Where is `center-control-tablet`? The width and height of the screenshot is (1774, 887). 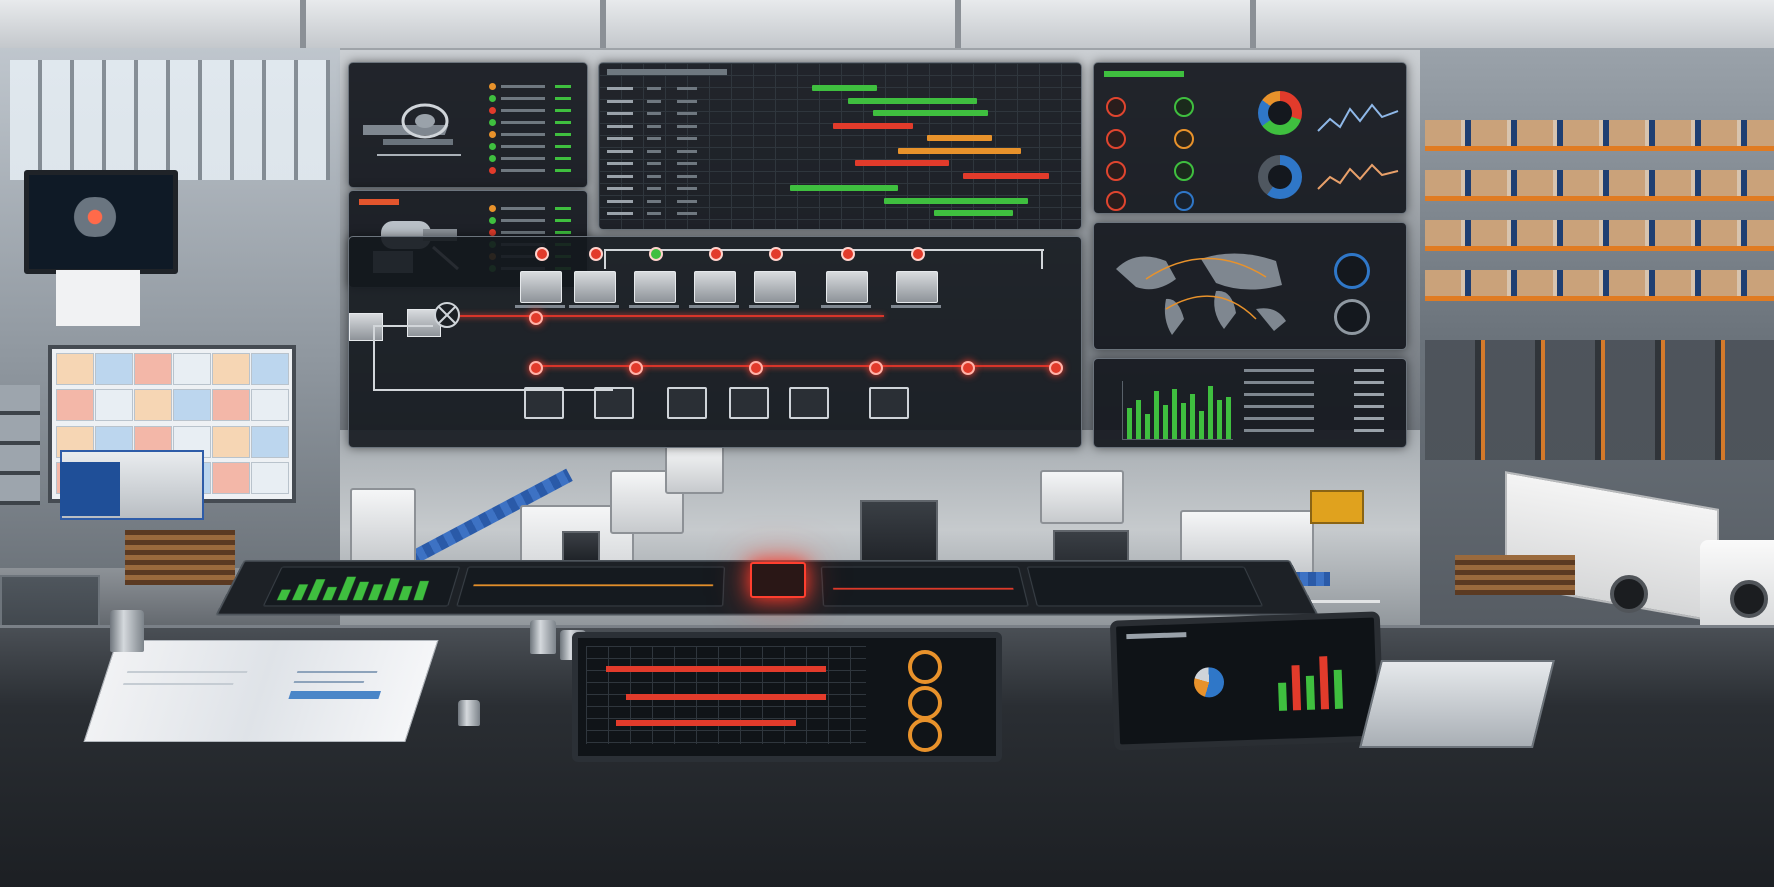
center-control-tablet is located at coordinates (787, 697).